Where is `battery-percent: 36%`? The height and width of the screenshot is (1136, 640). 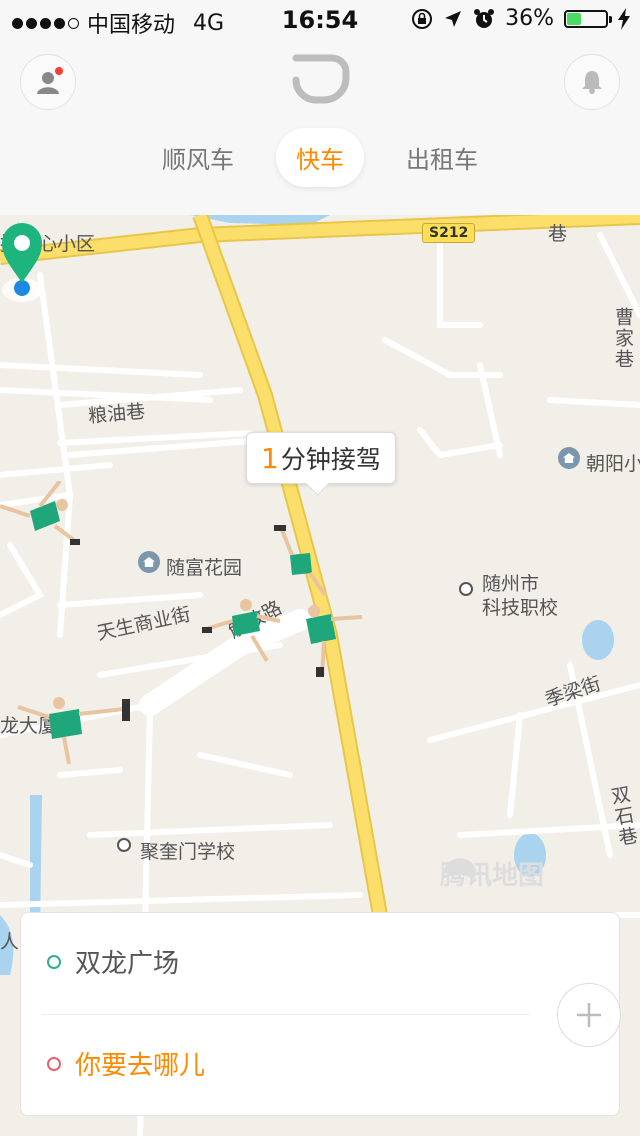 battery-percent: 36% is located at coordinates (529, 18).